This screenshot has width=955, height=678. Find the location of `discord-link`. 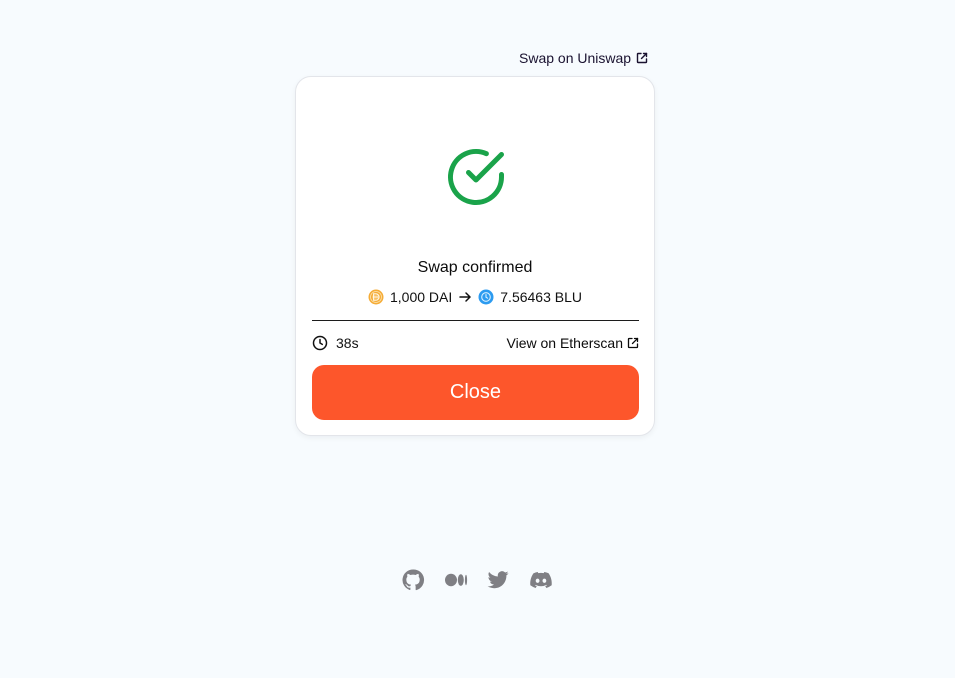

discord-link is located at coordinates (541, 580).